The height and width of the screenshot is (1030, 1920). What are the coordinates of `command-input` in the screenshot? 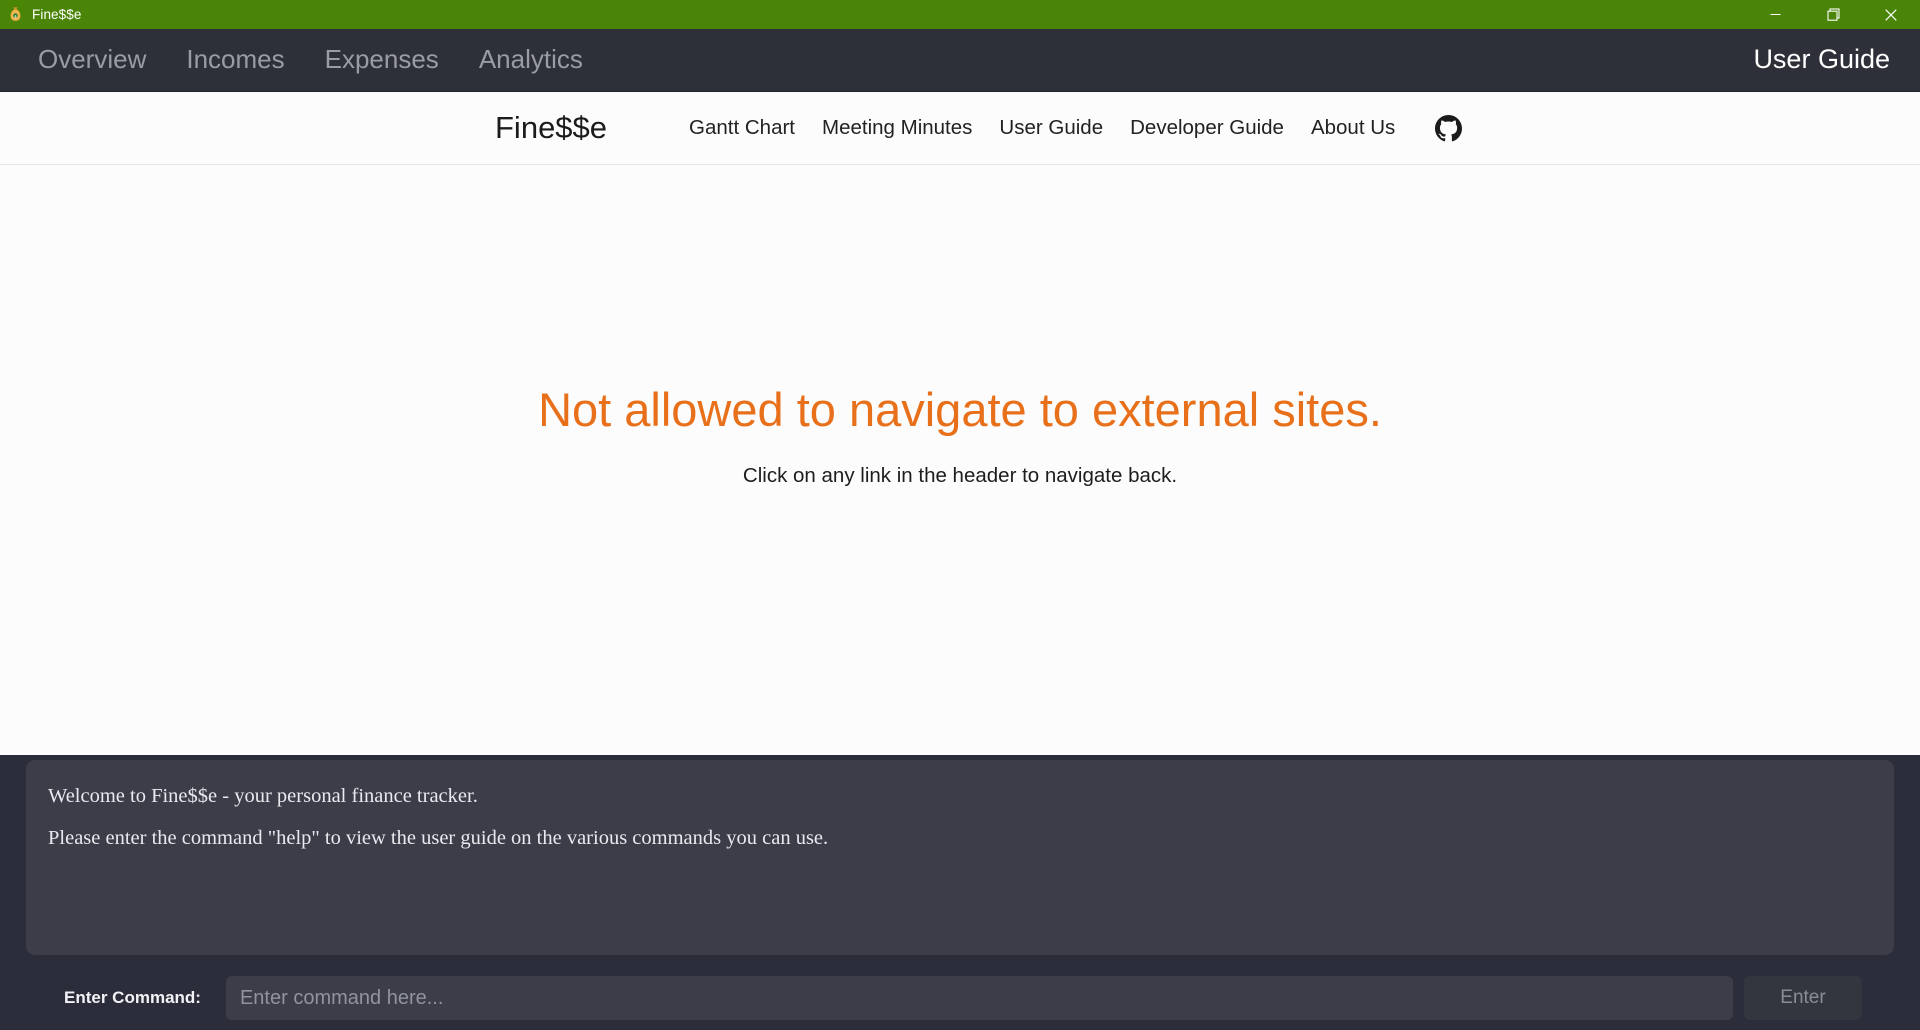 It's located at (979, 998).